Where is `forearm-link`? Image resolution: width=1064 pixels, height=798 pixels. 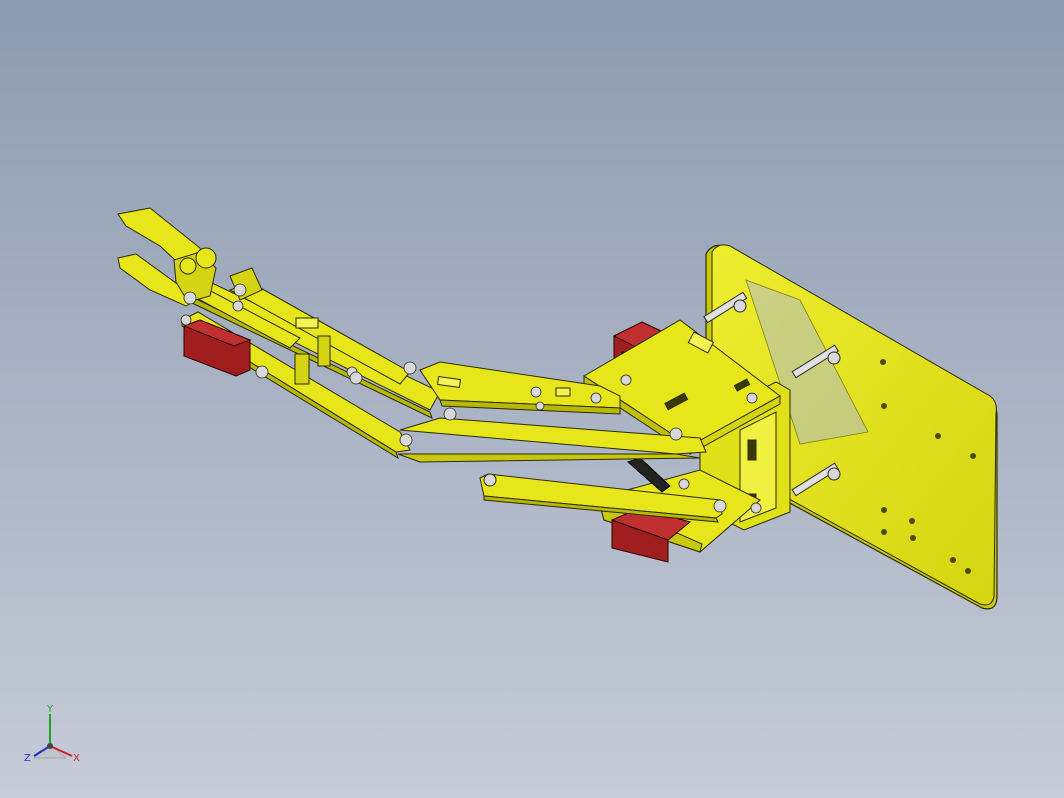 forearm-link is located at coordinates (520, 388).